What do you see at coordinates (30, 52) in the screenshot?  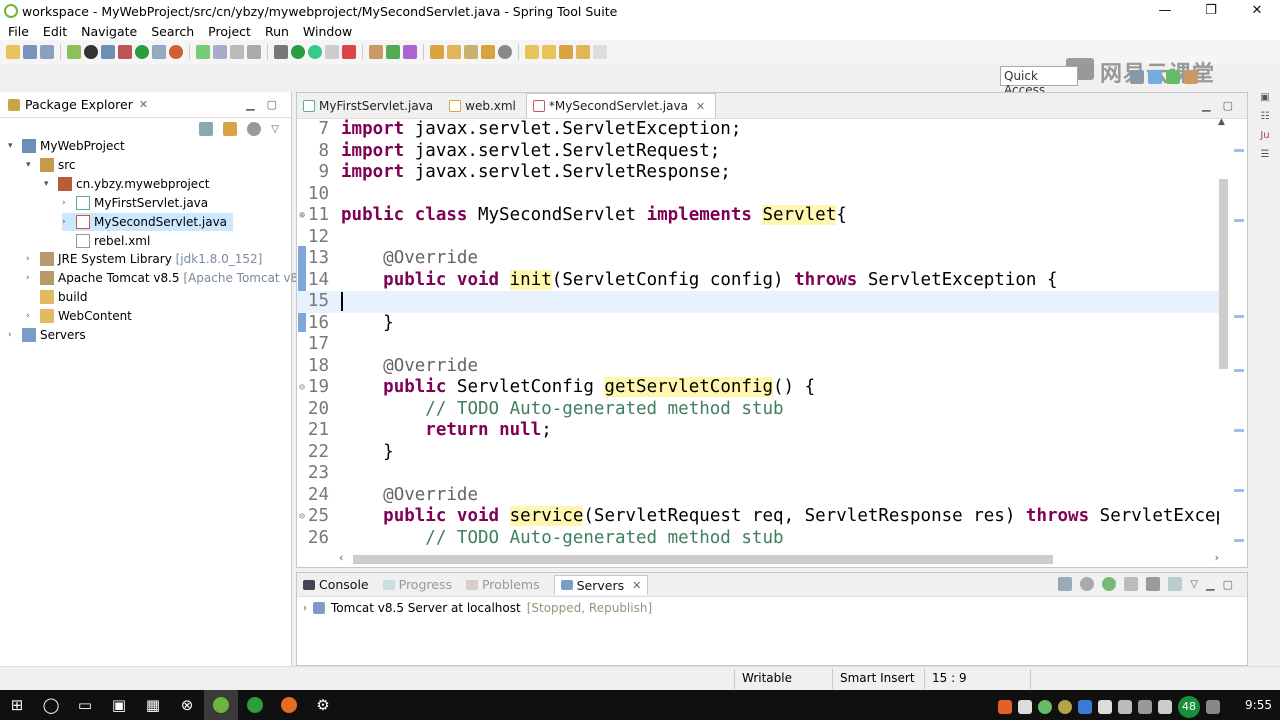 I see `save-icon` at bounding box center [30, 52].